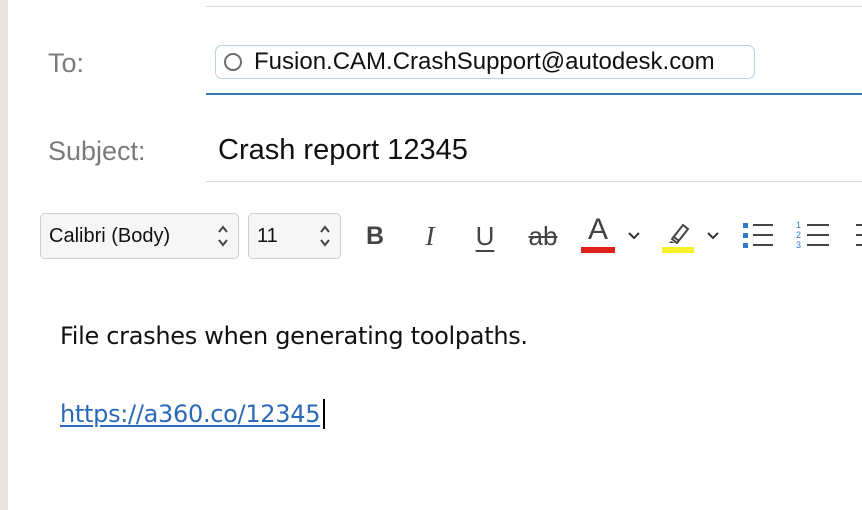  I want to click on italic-icon: I, so click(430, 235).